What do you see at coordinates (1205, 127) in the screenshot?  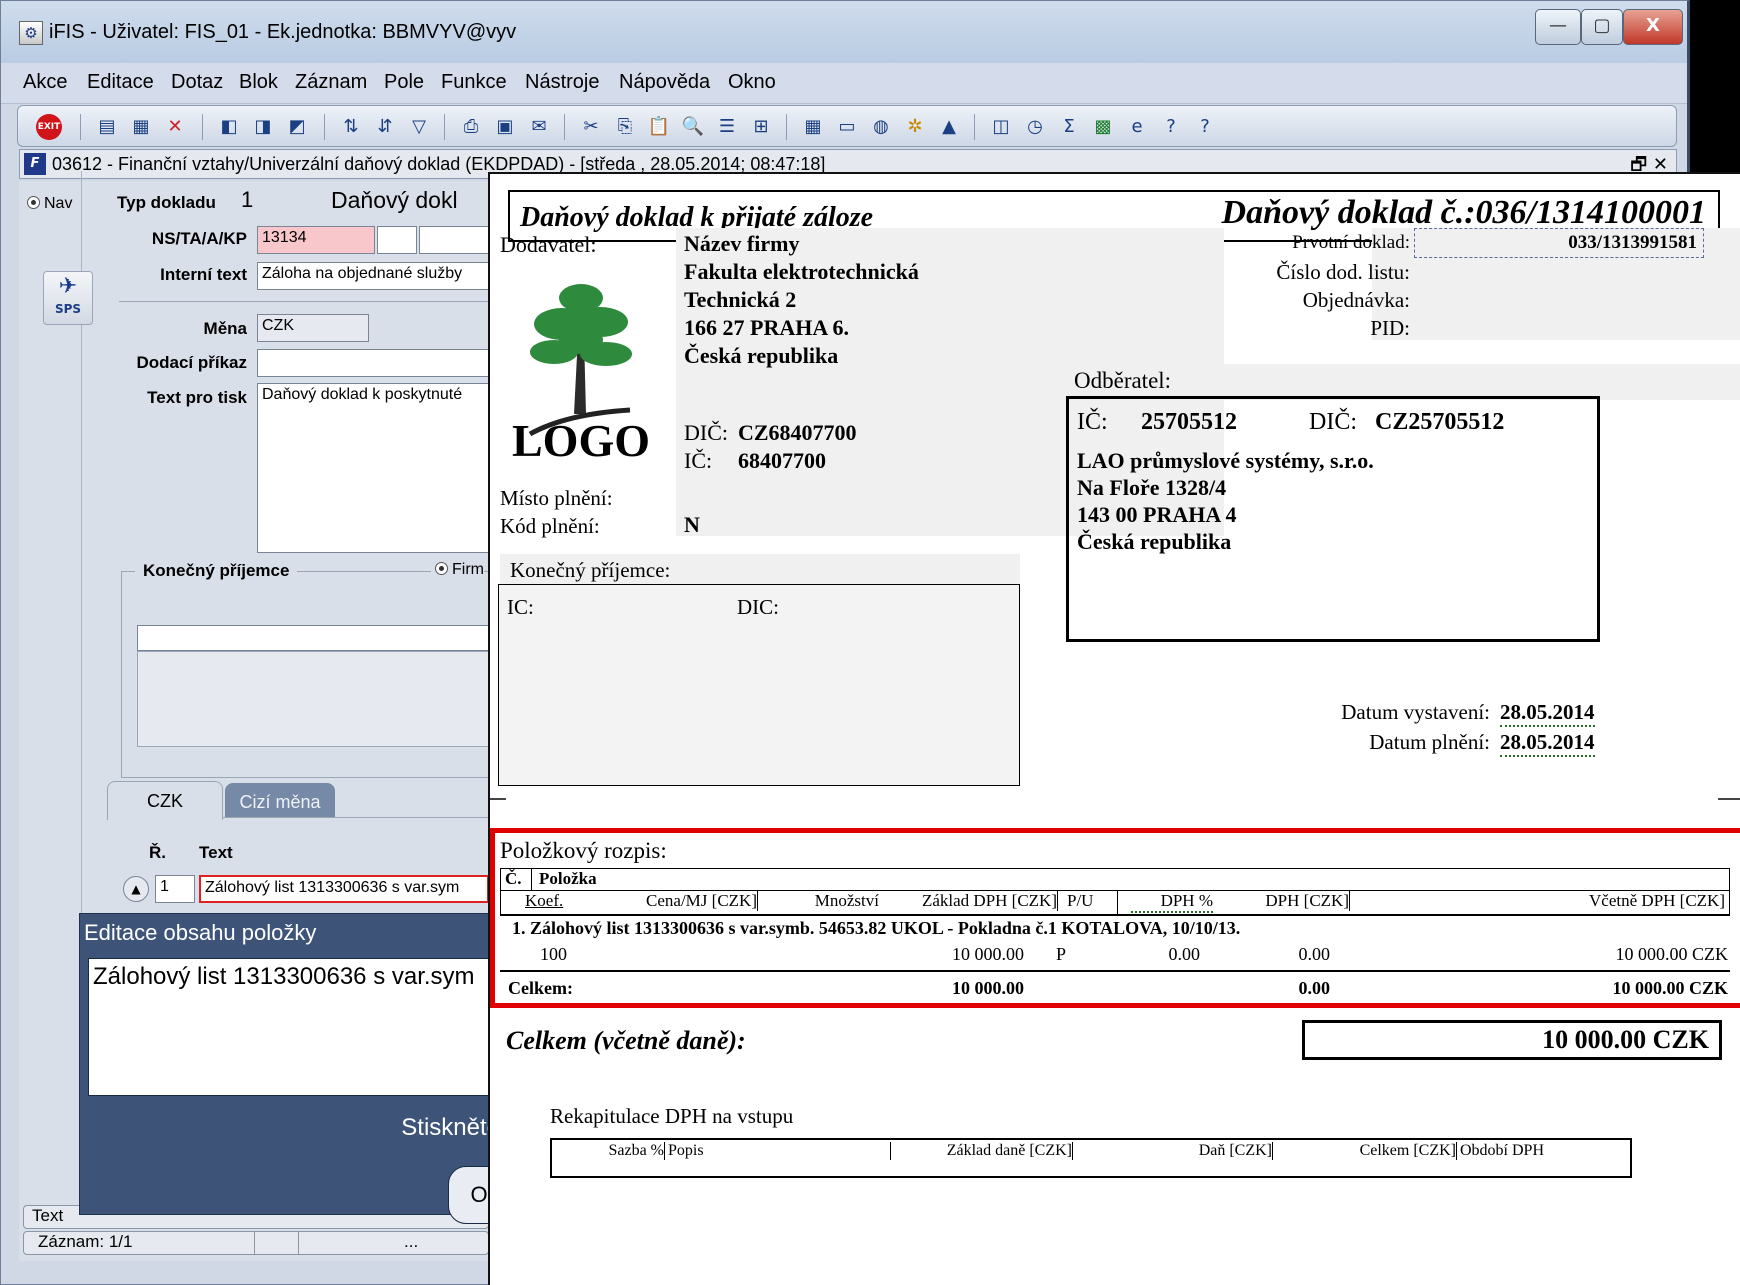 I see `context-help-icon: ?` at bounding box center [1205, 127].